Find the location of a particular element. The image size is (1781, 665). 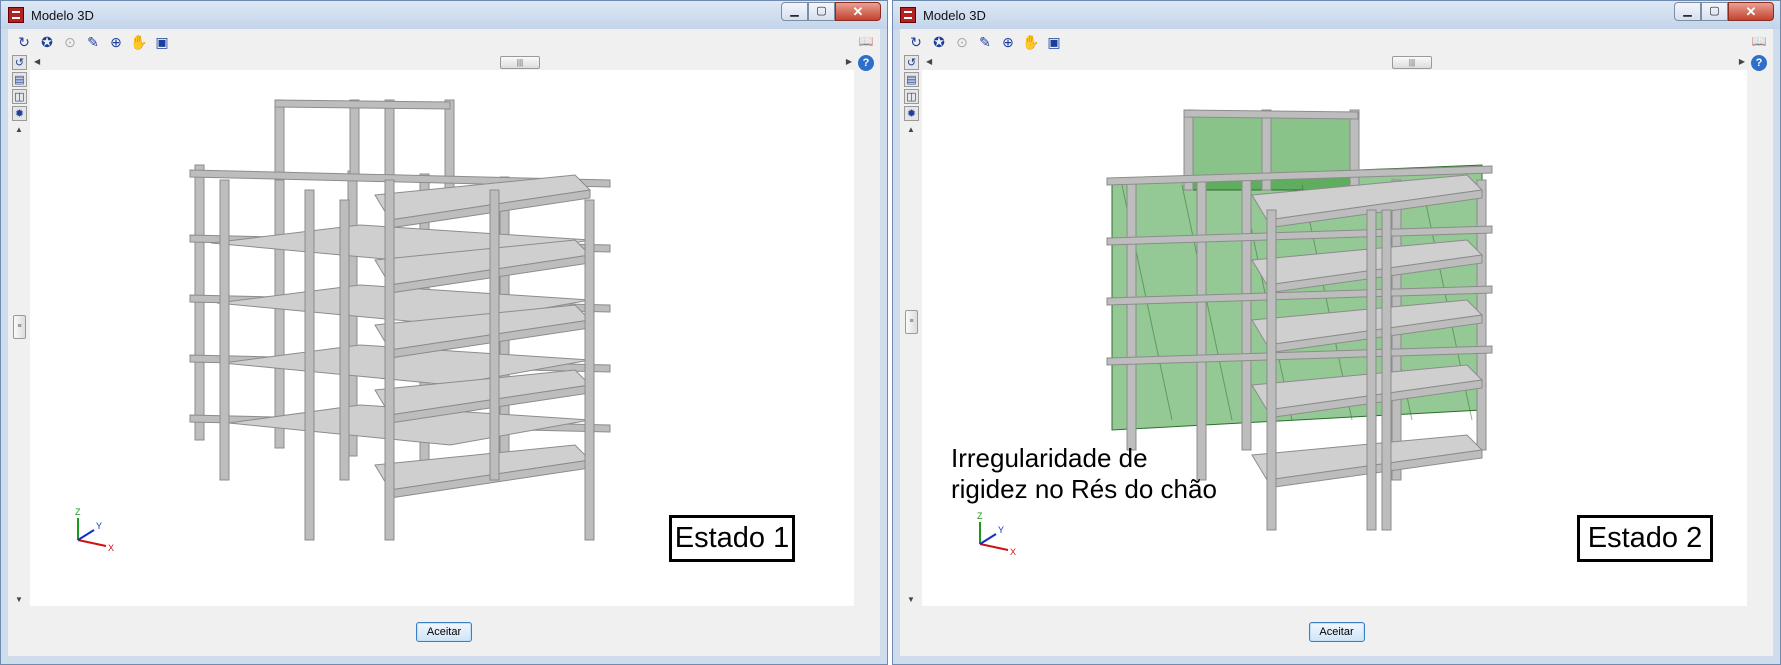

stiffness-irregularity-annotation: Irregularidade de rigidez no Rés do chão is located at coordinates (1084, 473).